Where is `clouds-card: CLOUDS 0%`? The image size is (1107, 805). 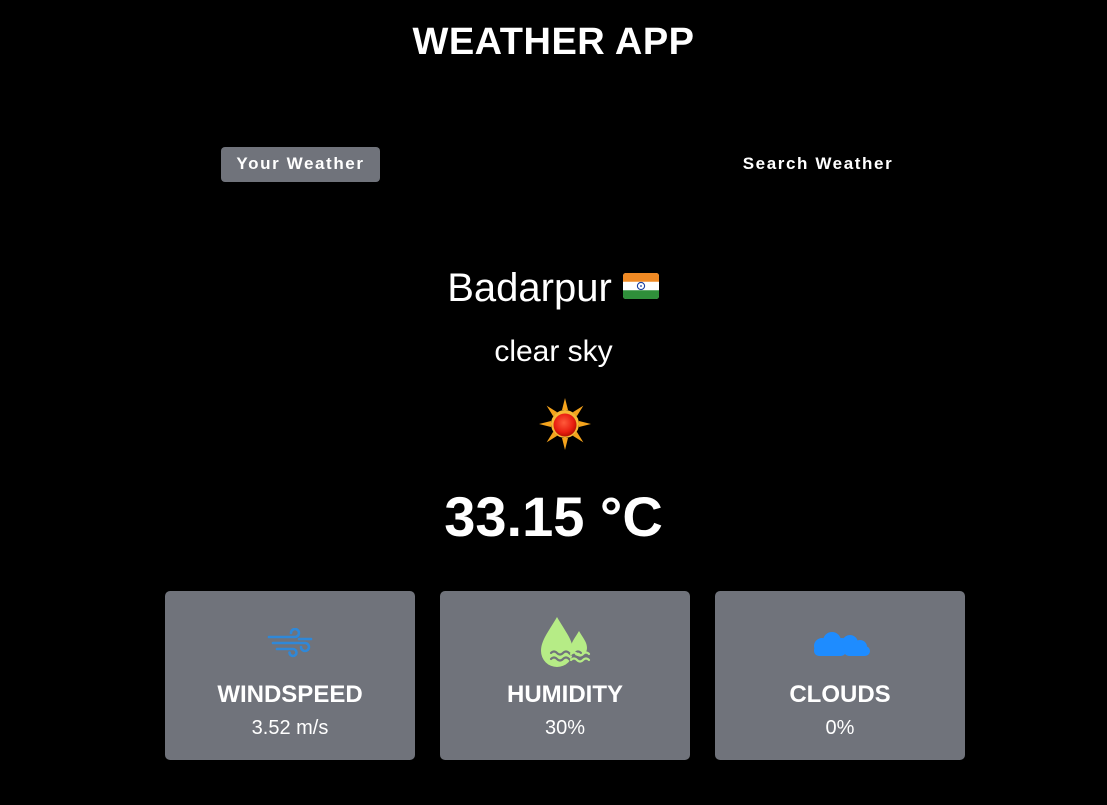
clouds-card: CLOUDS 0% is located at coordinates (840, 675).